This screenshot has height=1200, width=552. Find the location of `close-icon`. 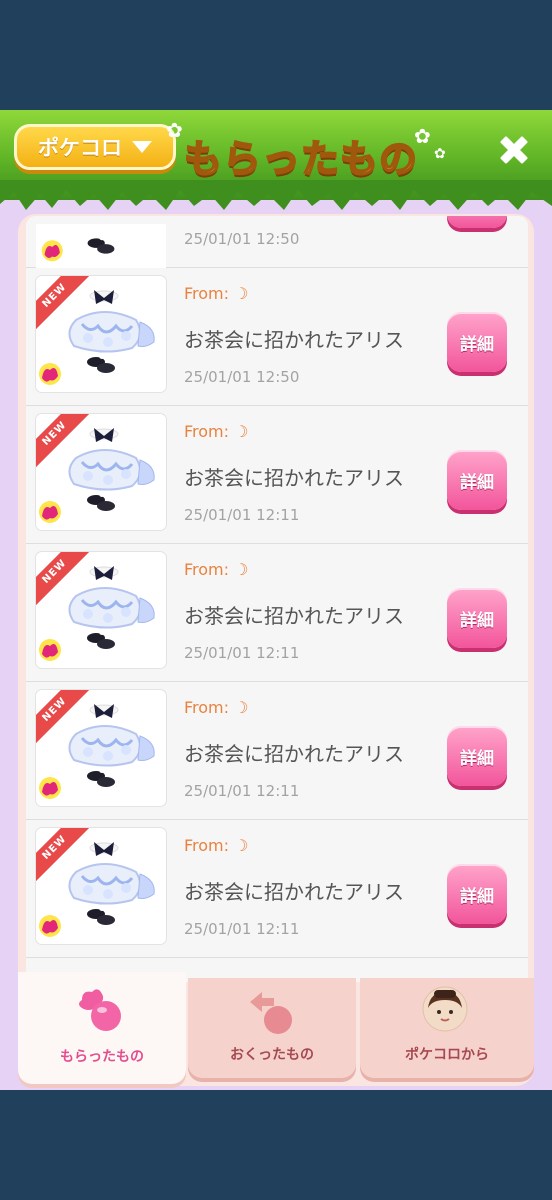

close-icon is located at coordinates (514, 150).